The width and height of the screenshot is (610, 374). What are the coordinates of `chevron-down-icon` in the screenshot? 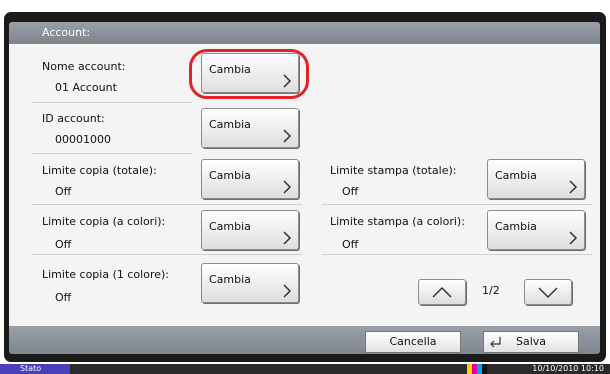 It's located at (548, 293).